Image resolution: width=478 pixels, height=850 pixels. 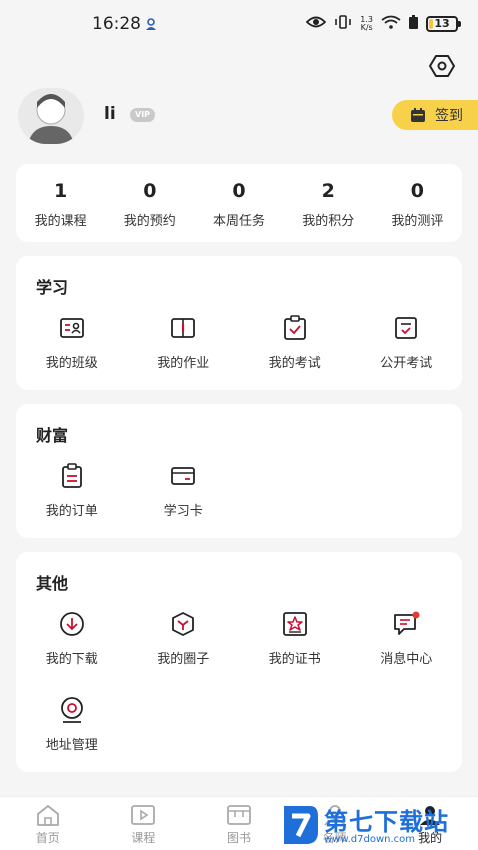 What do you see at coordinates (183, 624) in the screenshot?
I see `circle-icon` at bounding box center [183, 624].